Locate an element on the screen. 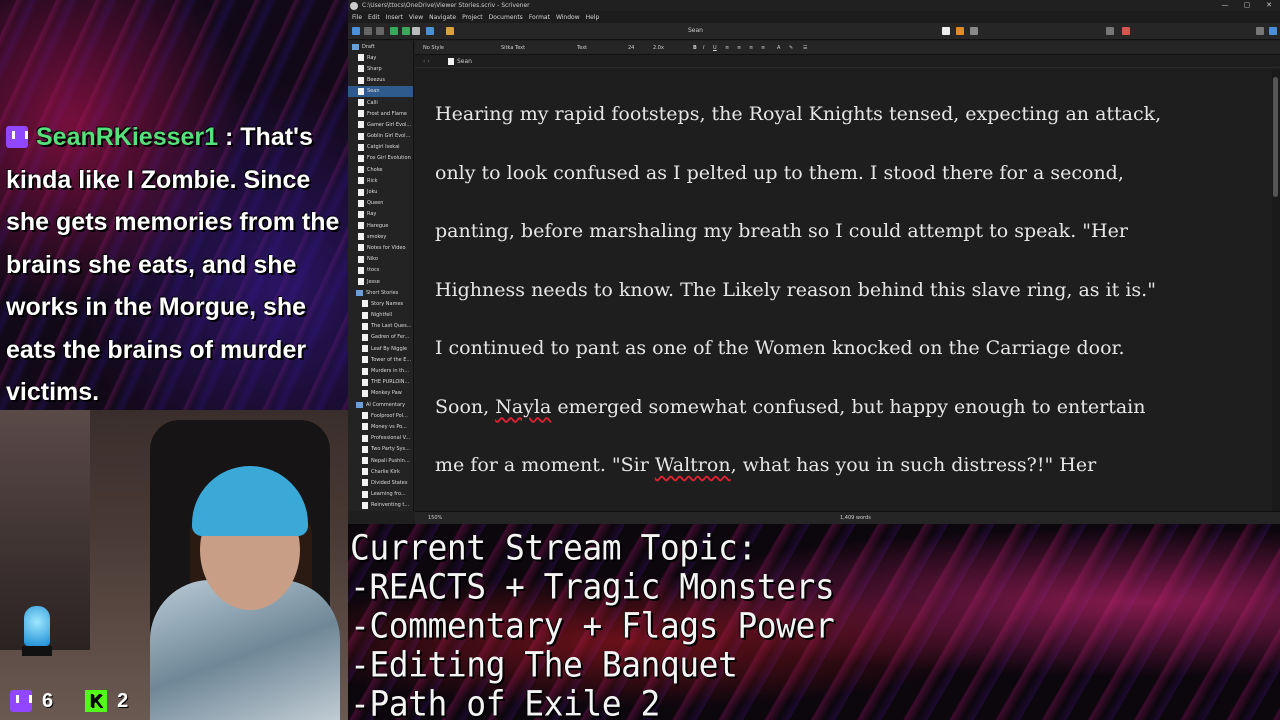  binder-item-label: Beezus is located at coordinates (376, 80).